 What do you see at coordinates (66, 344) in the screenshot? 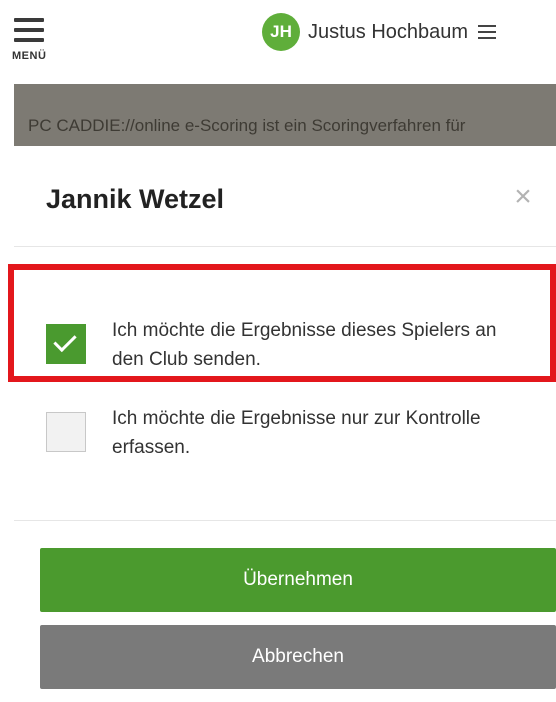
I see `checkbox-send-to-club` at bounding box center [66, 344].